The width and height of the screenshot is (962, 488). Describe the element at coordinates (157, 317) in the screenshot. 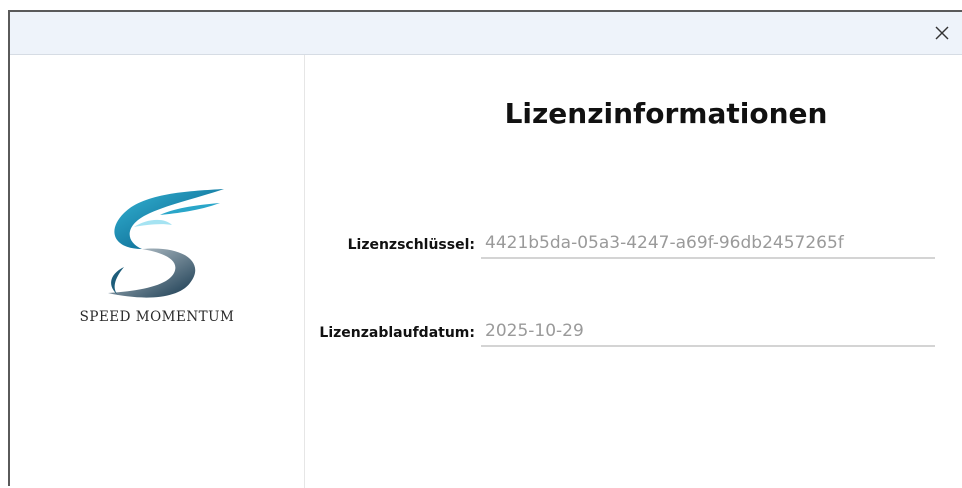

I see `brand-name: SPEED MOMENTUM` at that location.